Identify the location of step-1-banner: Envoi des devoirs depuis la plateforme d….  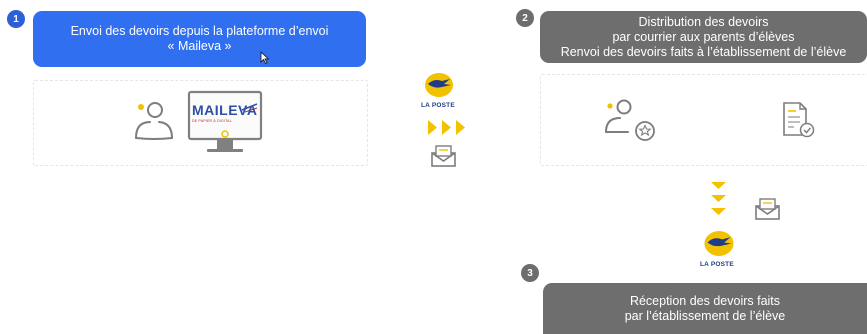
(199, 39).